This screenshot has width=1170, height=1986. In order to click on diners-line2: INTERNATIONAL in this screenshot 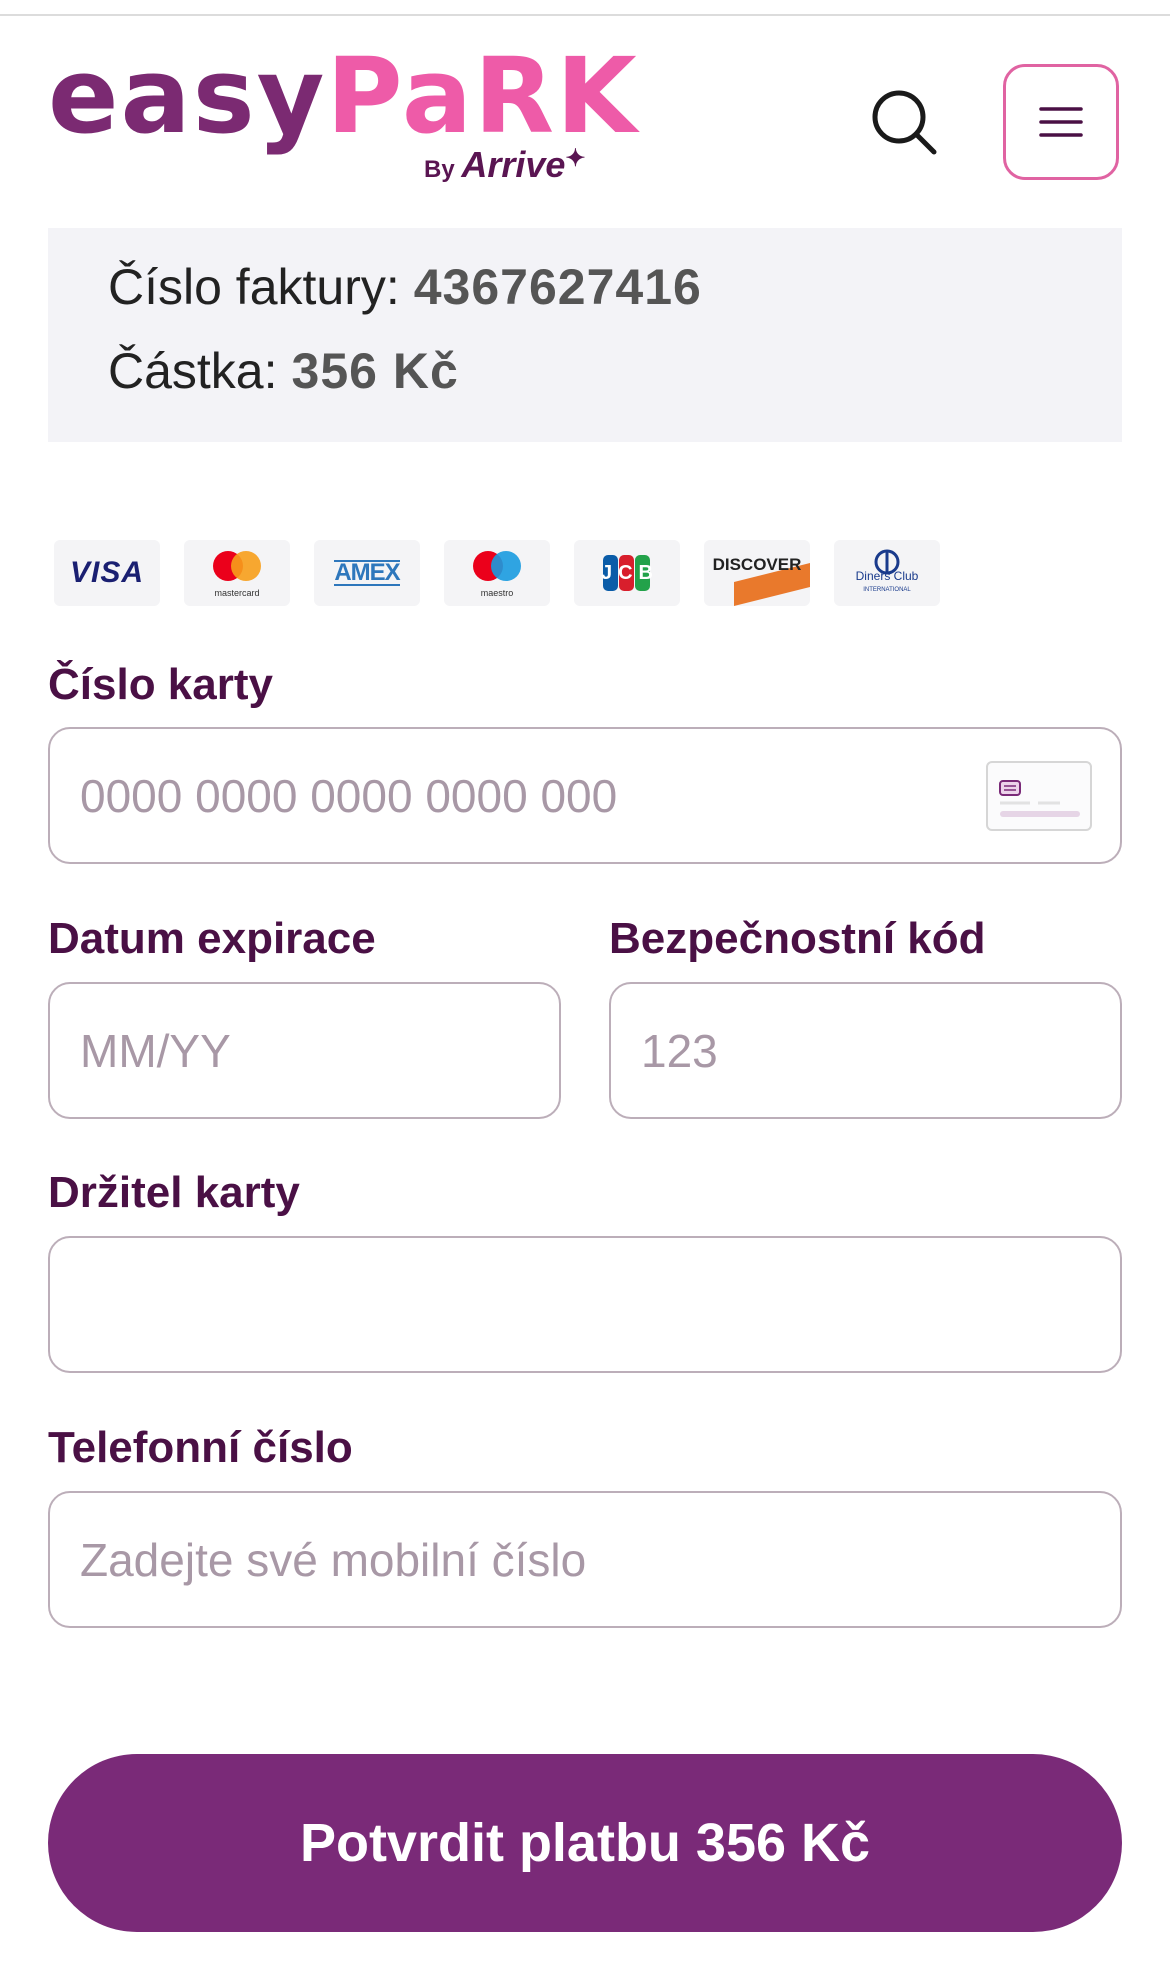, I will do `click(887, 589)`.